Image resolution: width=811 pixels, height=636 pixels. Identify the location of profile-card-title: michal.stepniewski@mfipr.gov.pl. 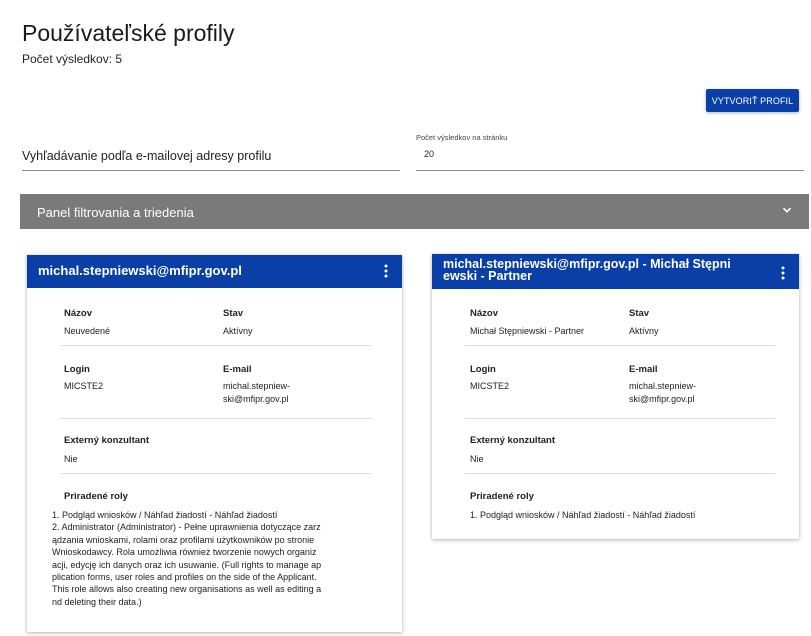
(140, 270).